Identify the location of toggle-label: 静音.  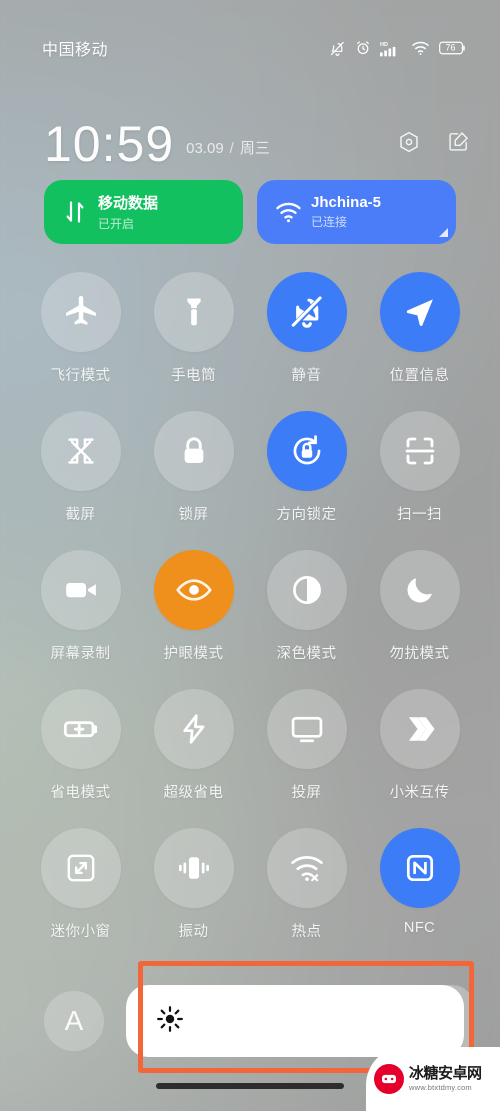
(306, 376).